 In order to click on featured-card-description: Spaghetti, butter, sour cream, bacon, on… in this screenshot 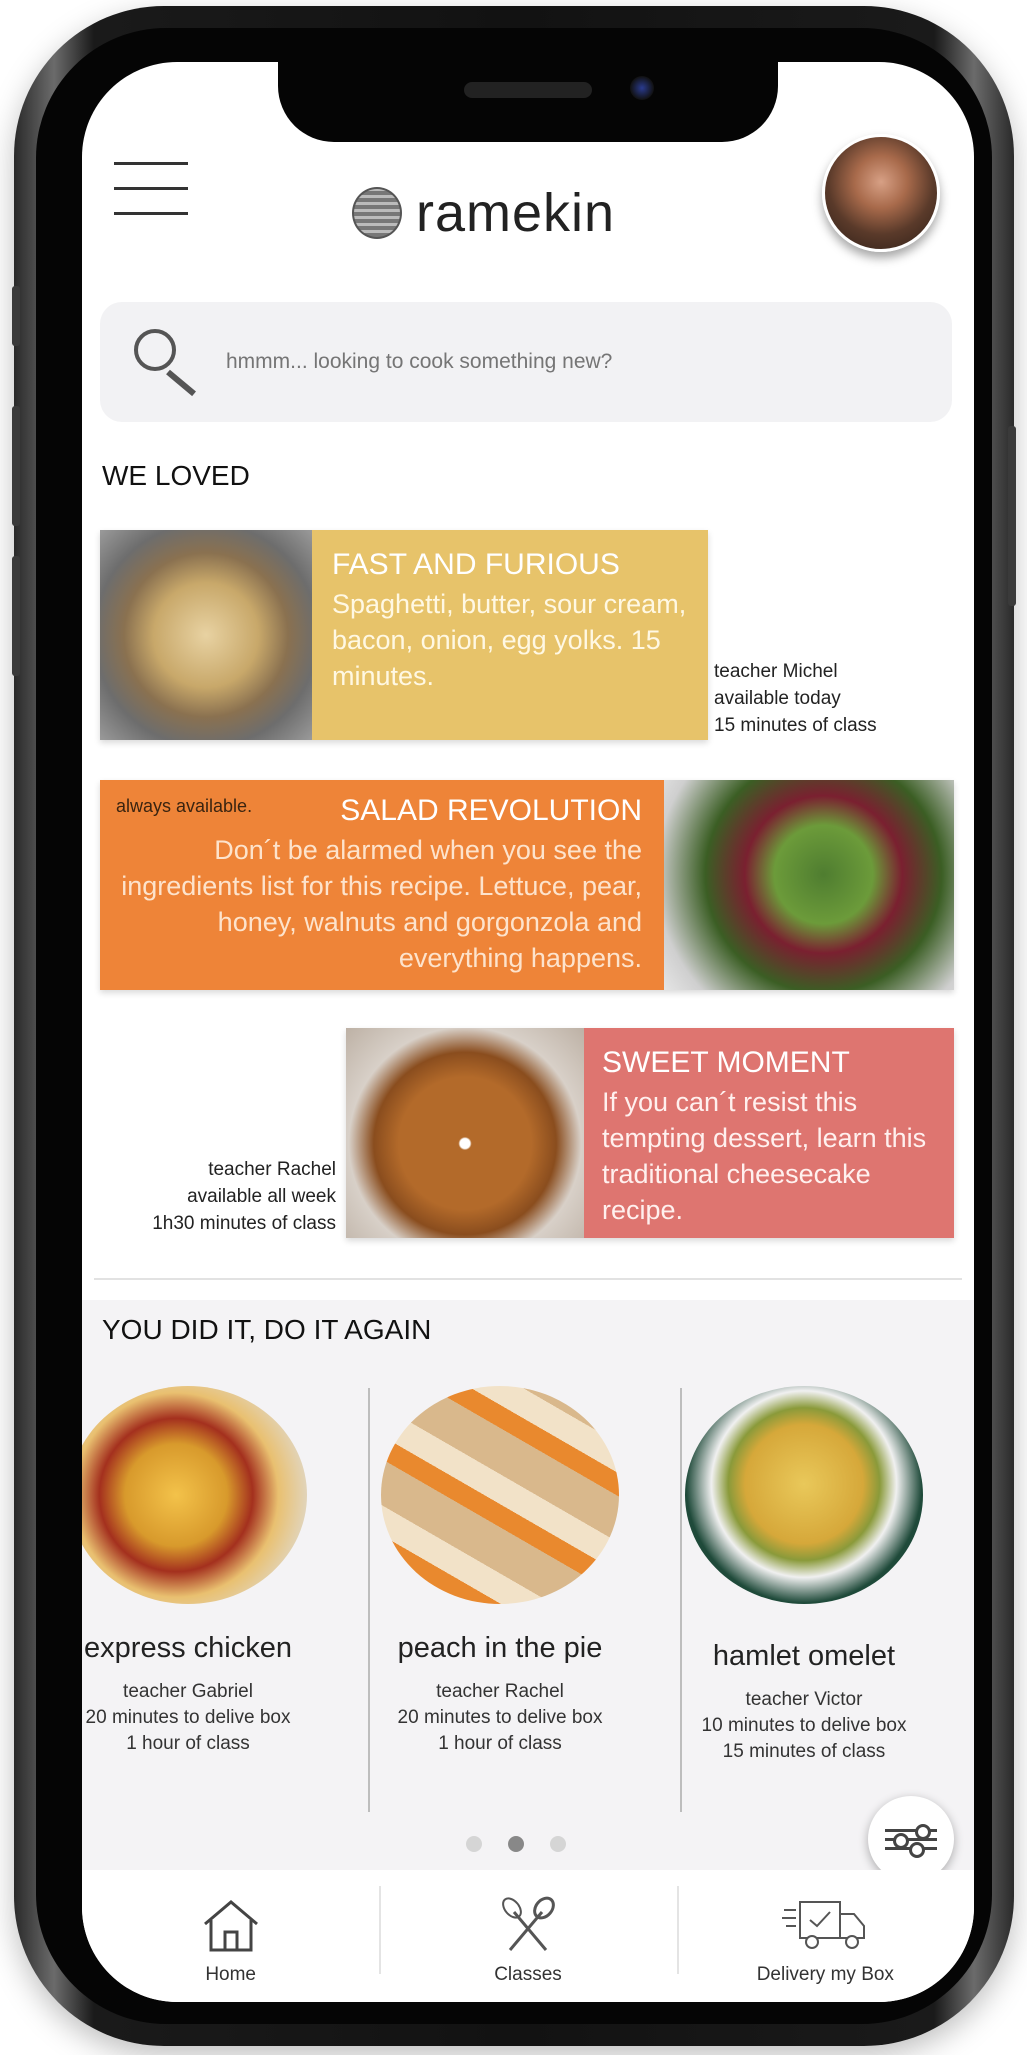, I will do `click(509, 640)`.